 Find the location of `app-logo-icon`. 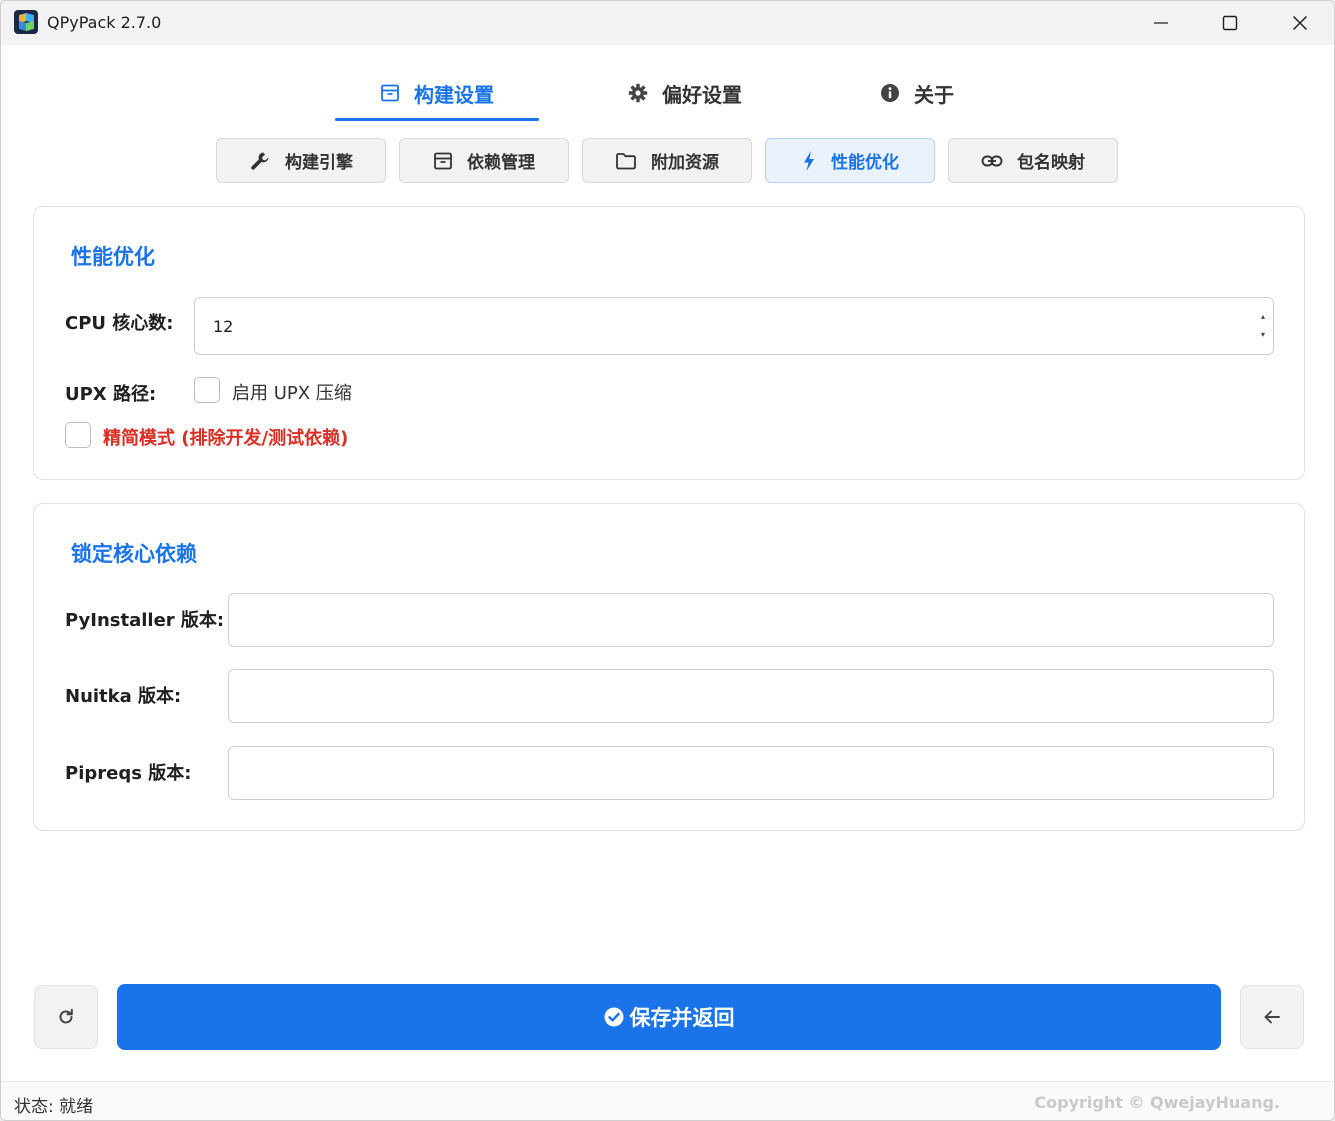

app-logo-icon is located at coordinates (26, 22).